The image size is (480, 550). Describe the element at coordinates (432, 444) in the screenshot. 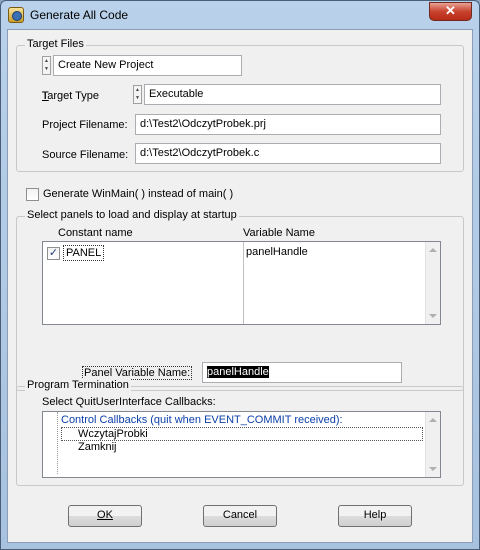

I see `callbacks-scrollbar` at that location.